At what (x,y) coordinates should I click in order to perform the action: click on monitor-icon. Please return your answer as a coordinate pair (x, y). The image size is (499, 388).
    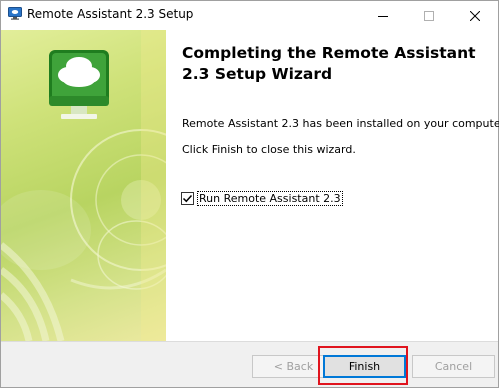
    Looking at the image, I should click on (15, 13).